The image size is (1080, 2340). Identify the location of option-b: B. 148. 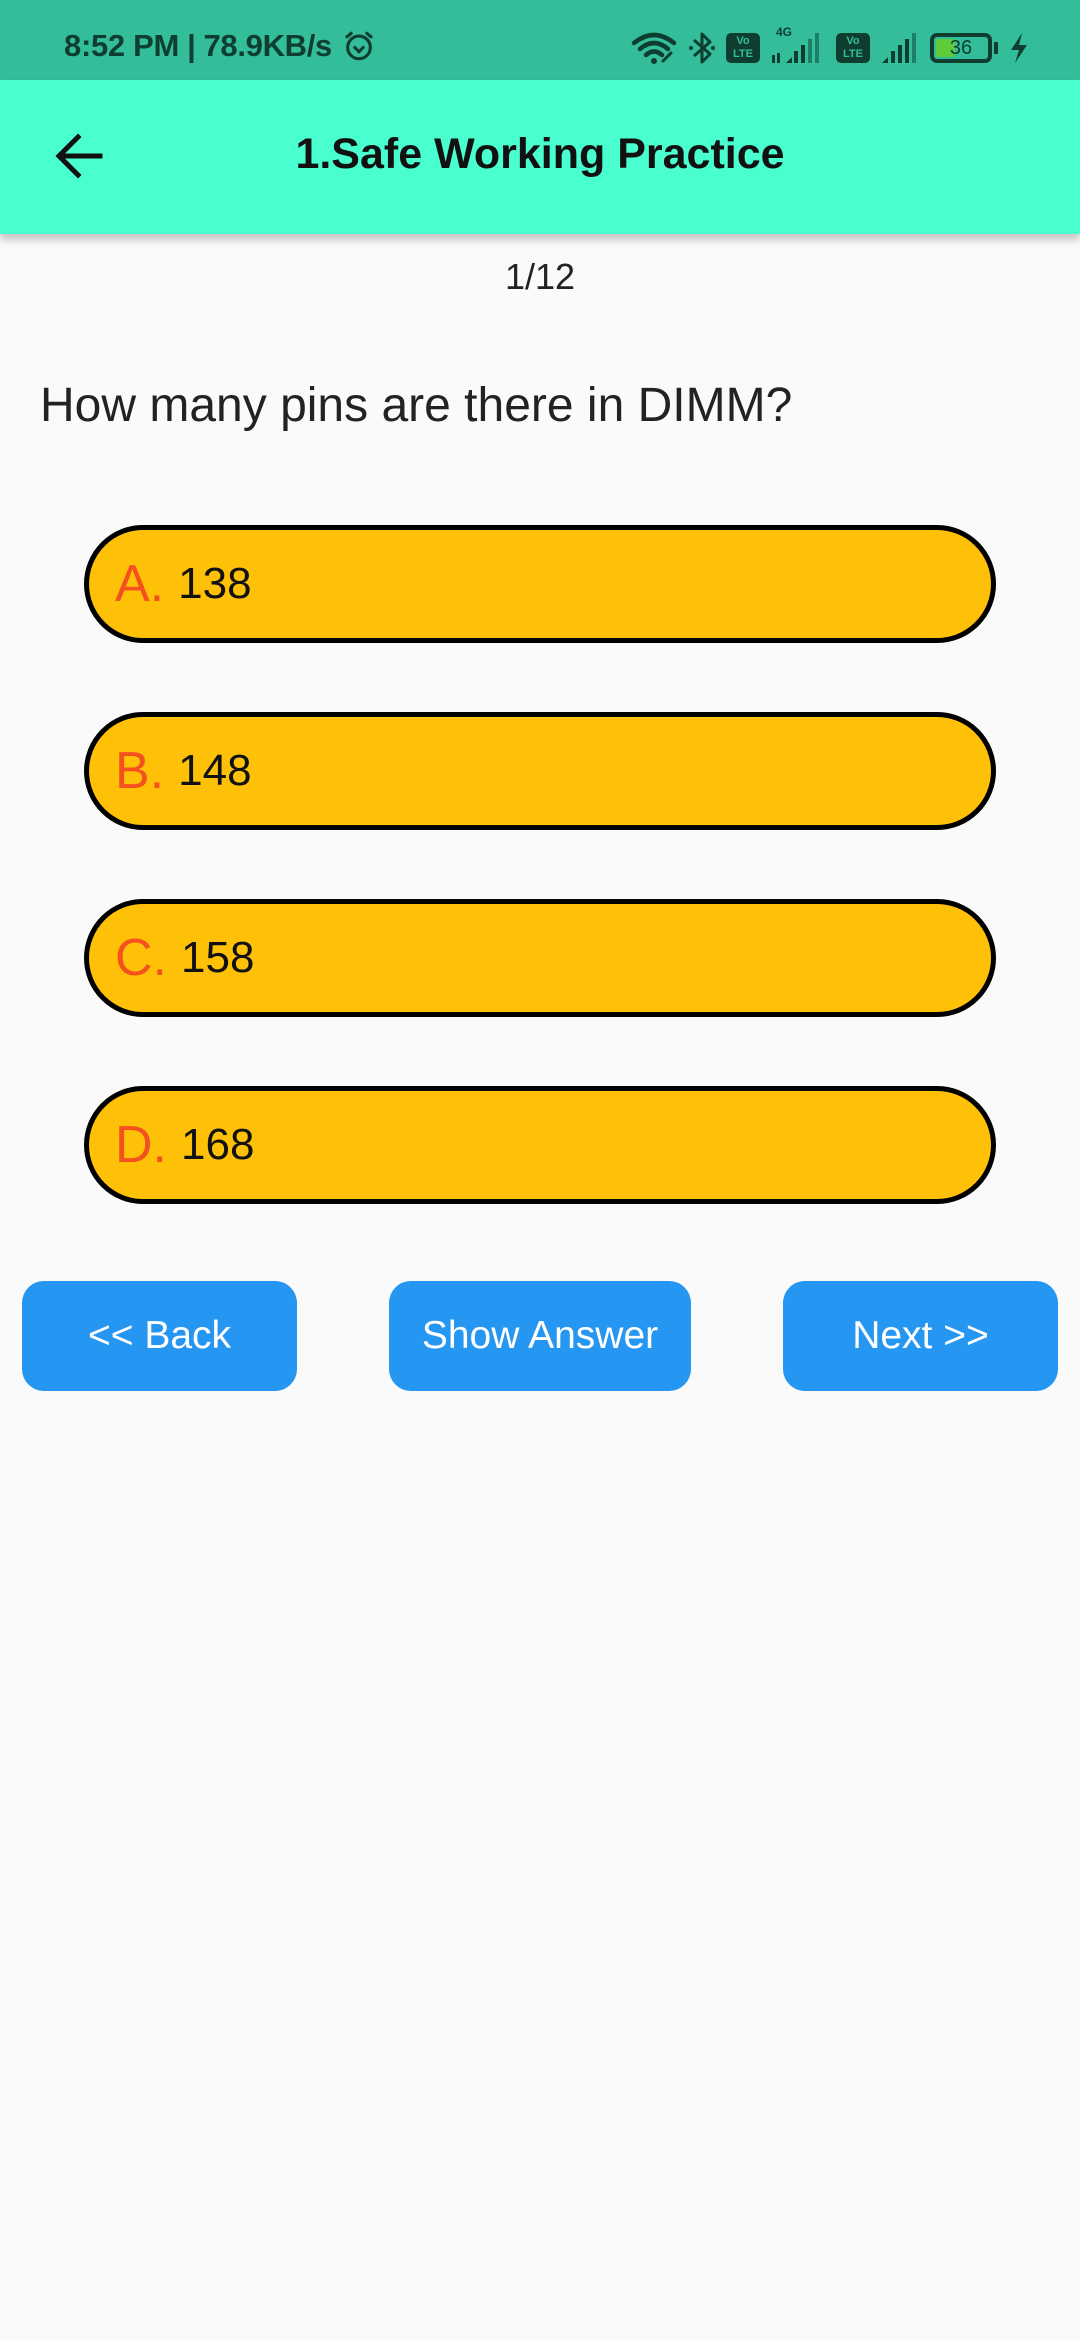
(540, 771).